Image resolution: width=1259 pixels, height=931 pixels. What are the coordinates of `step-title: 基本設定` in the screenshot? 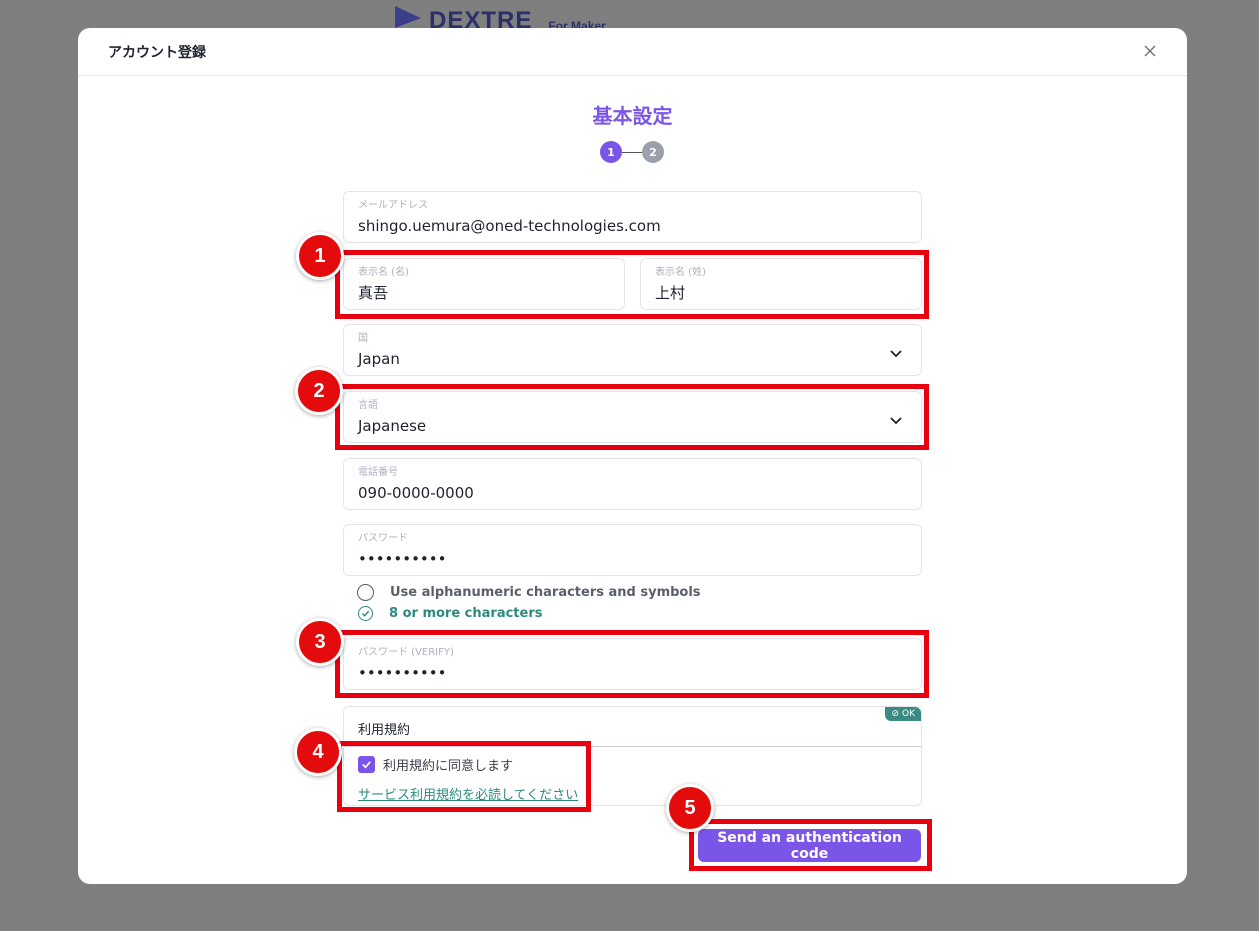 It's located at (632, 116).